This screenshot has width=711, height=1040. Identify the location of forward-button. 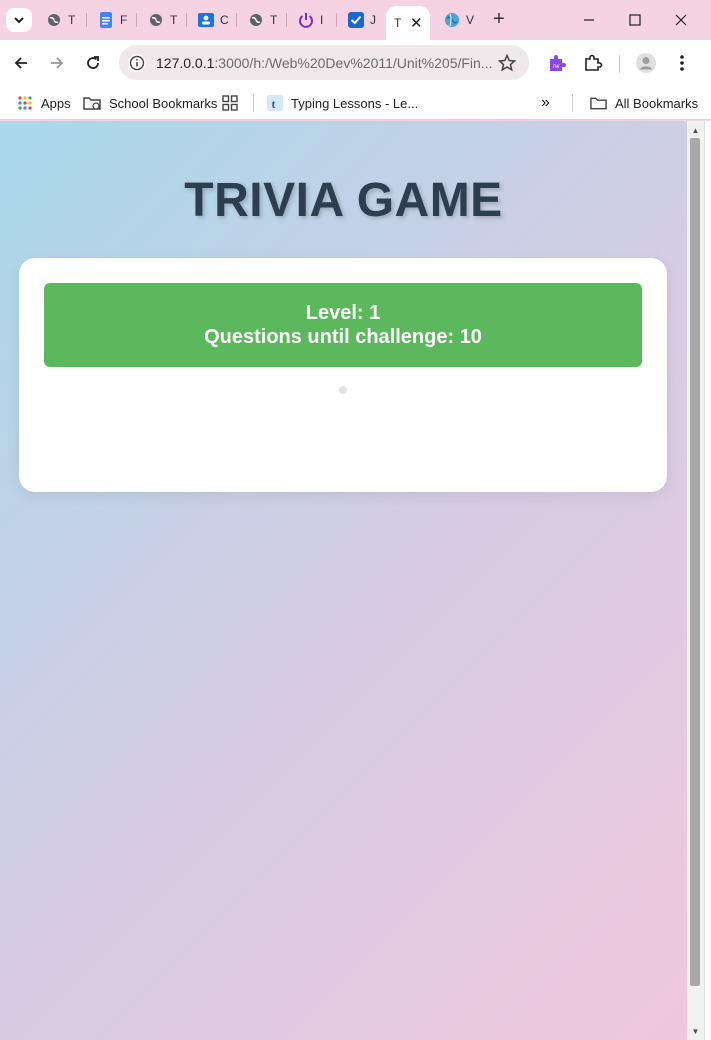
(57, 63).